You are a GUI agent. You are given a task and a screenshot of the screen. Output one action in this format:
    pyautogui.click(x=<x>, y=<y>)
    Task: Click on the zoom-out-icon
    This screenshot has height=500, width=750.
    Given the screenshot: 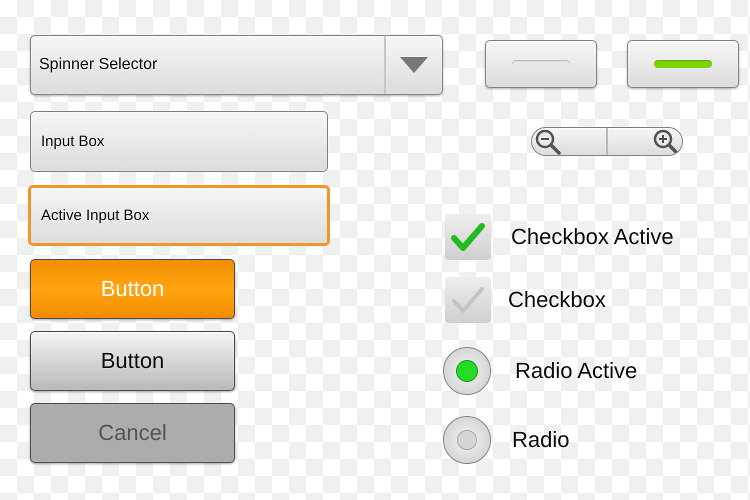 What is the action you would take?
    pyautogui.click(x=548, y=141)
    